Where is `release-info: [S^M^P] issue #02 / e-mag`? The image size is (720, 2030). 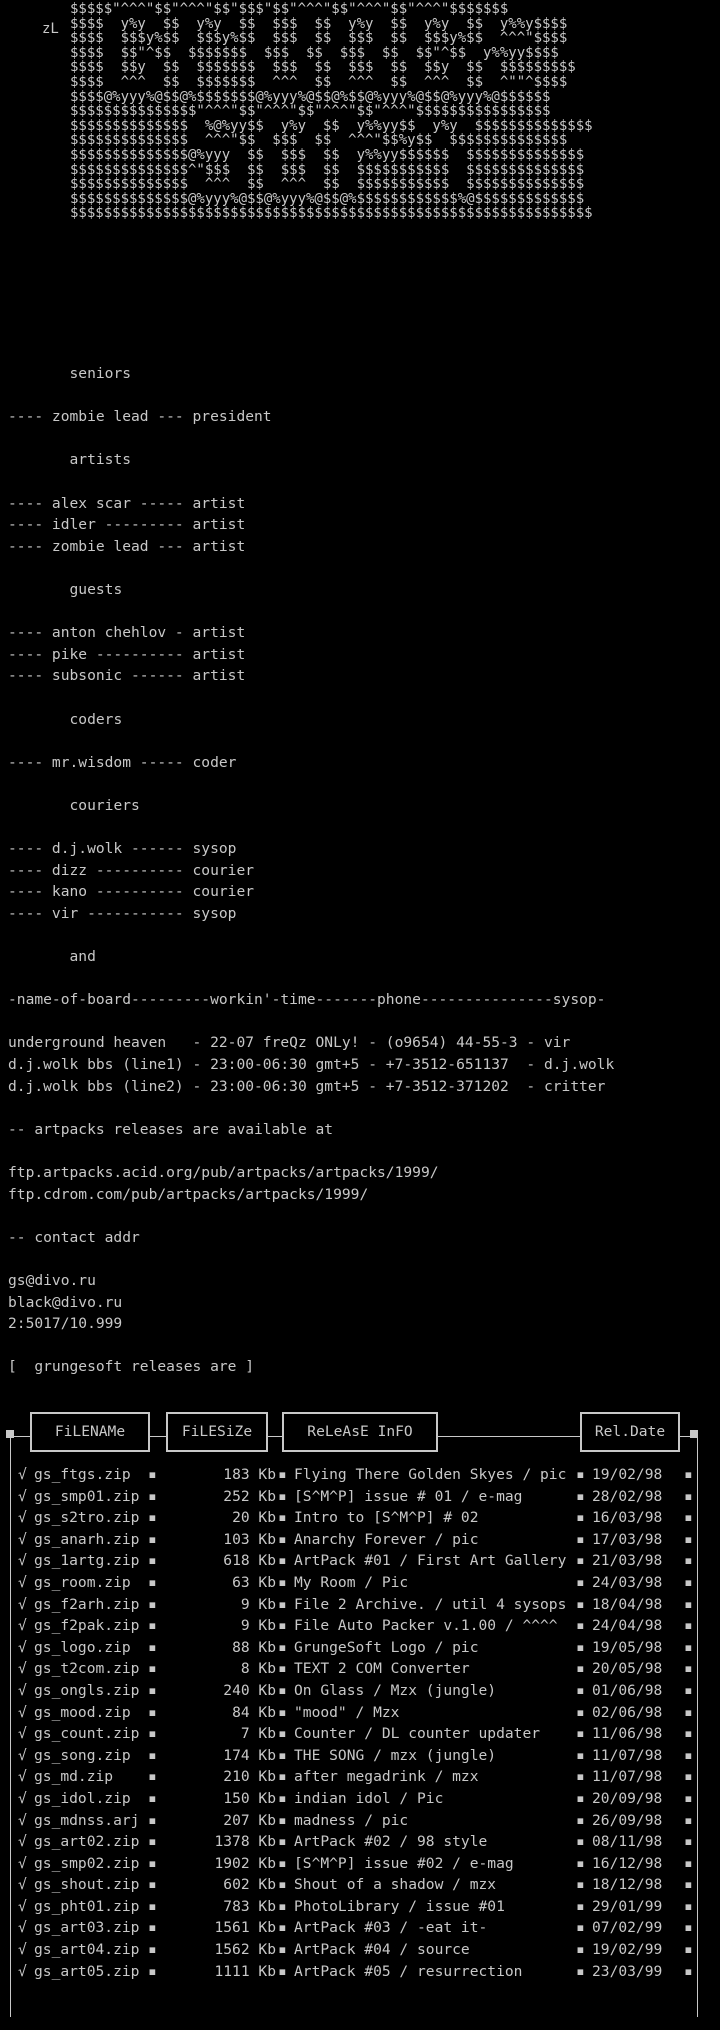
release-info: [S^M^P] issue #02 / e-mag is located at coordinates (404, 1863).